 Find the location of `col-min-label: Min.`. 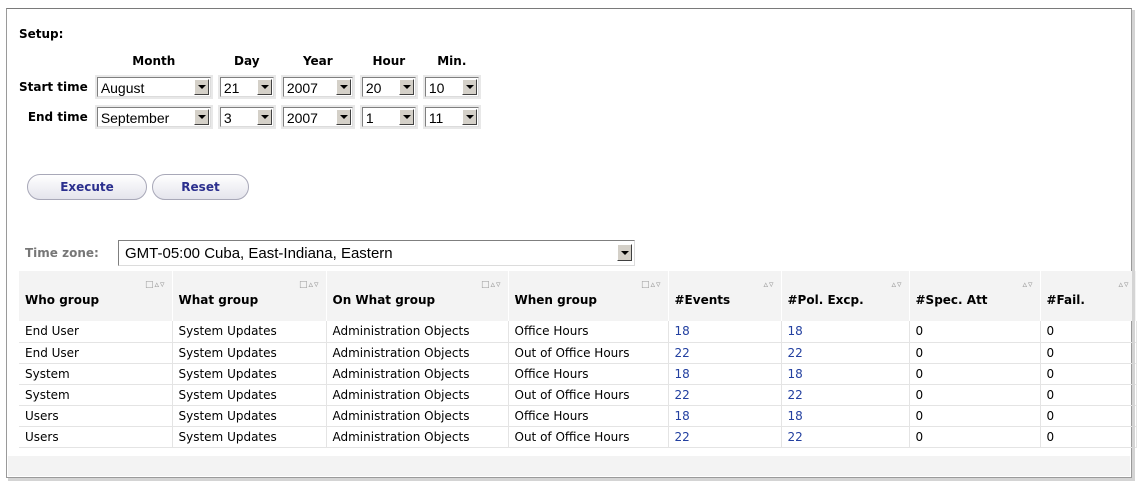

col-min-label: Min. is located at coordinates (452, 61).